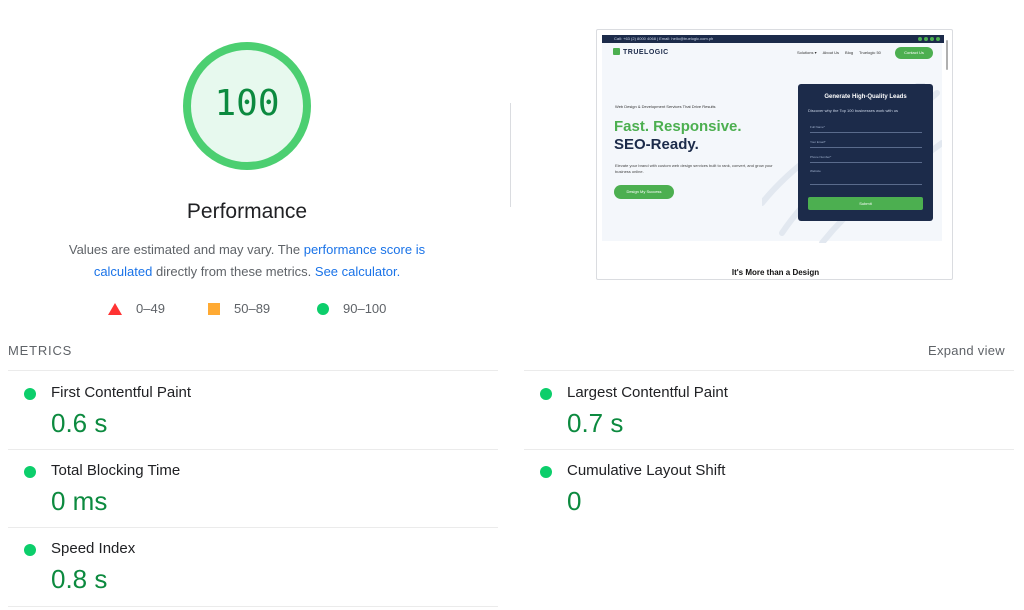 This screenshot has width=1024, height=610. What do you see at coordinates (510, 155) in the screenshot?
I see `vertical-divider` at bounding box center [510, 155].